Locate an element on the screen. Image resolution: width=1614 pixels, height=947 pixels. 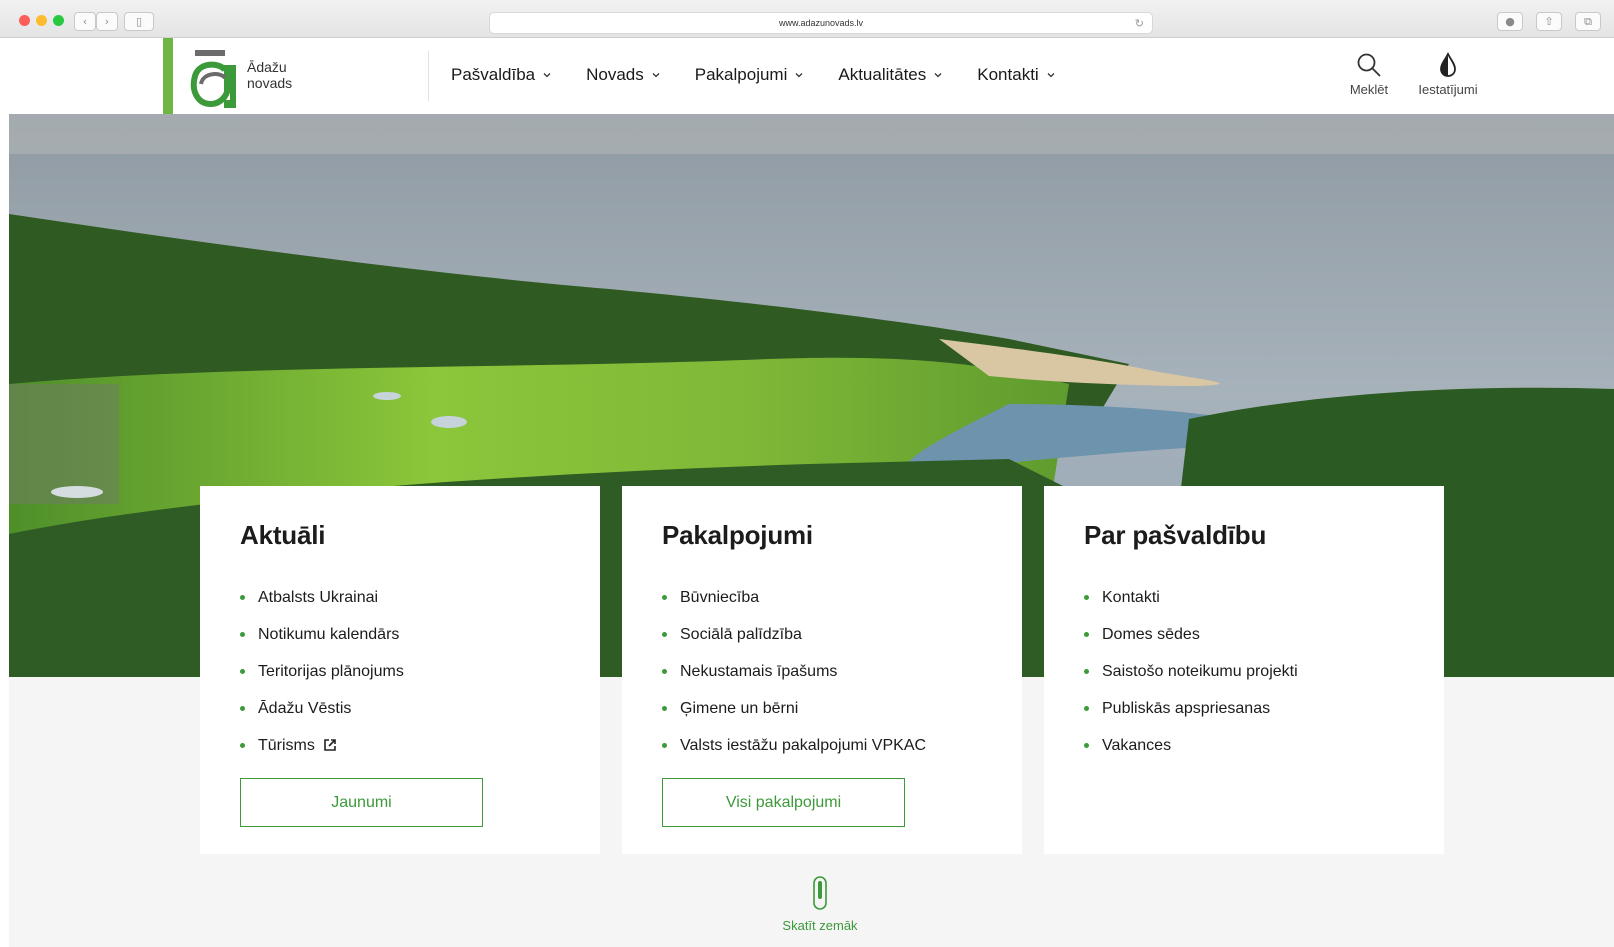
url-text: www.adazunovads.lv is located at coordinates (821, 23).